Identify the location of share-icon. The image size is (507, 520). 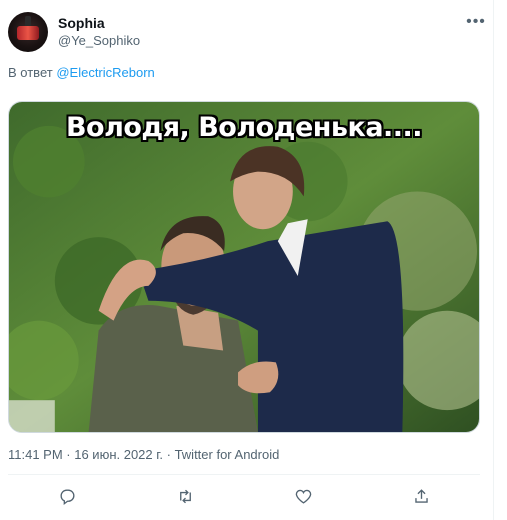
(421, 495).